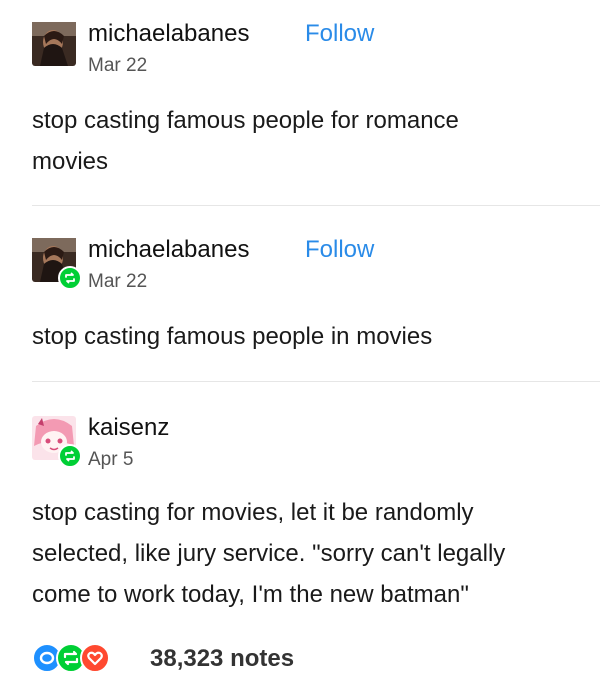 The height and width of the screenshot is (689, 600). Describe the element at coordinates (250, 594) in the screenshot. I see `post-text-line: come to work today, I'm the new batman"` at that location.